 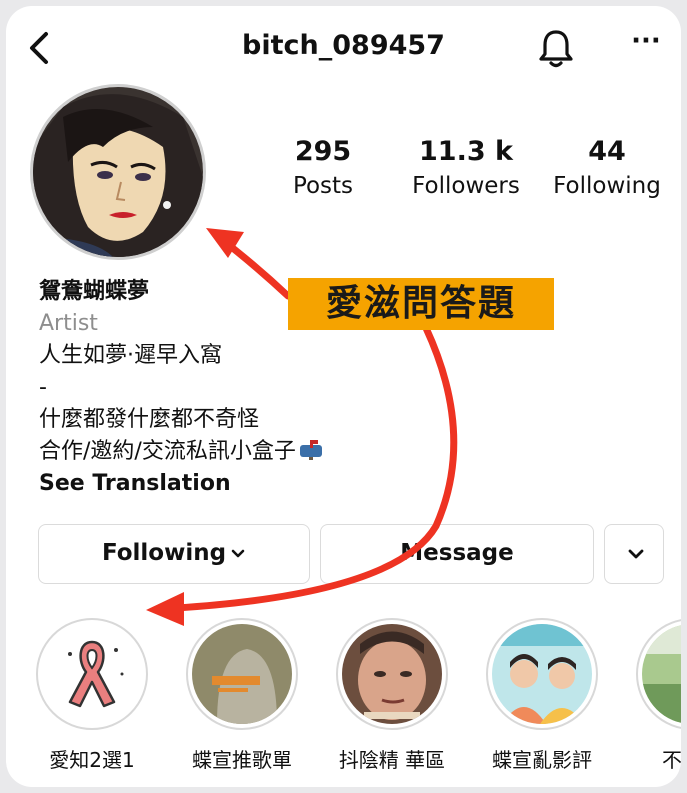 What do you see at coordinates (457, 554) in the screenshot?
I see `message-button: Message` at bounding box center [457, 554].